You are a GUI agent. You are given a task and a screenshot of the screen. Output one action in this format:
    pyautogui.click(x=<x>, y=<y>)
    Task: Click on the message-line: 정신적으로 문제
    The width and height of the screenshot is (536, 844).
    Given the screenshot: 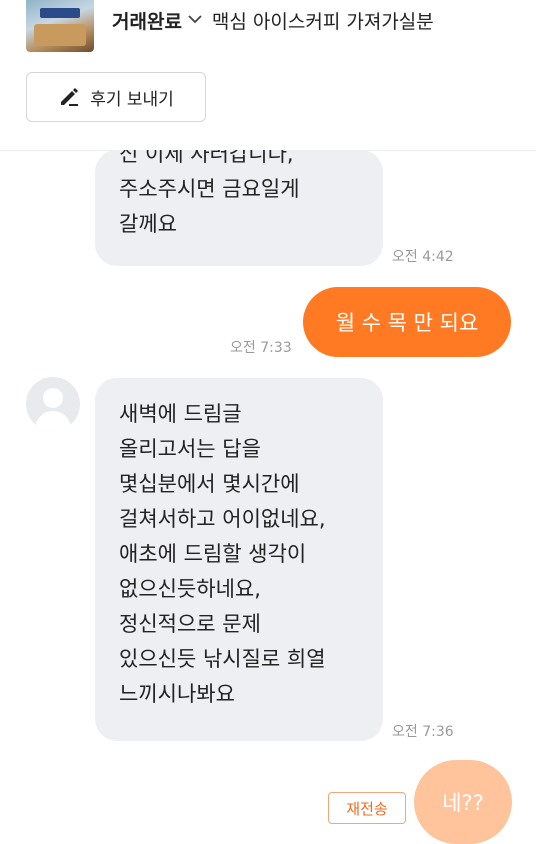 What is the action you would take?
    pyautogui.click(x=190, y=624)
    